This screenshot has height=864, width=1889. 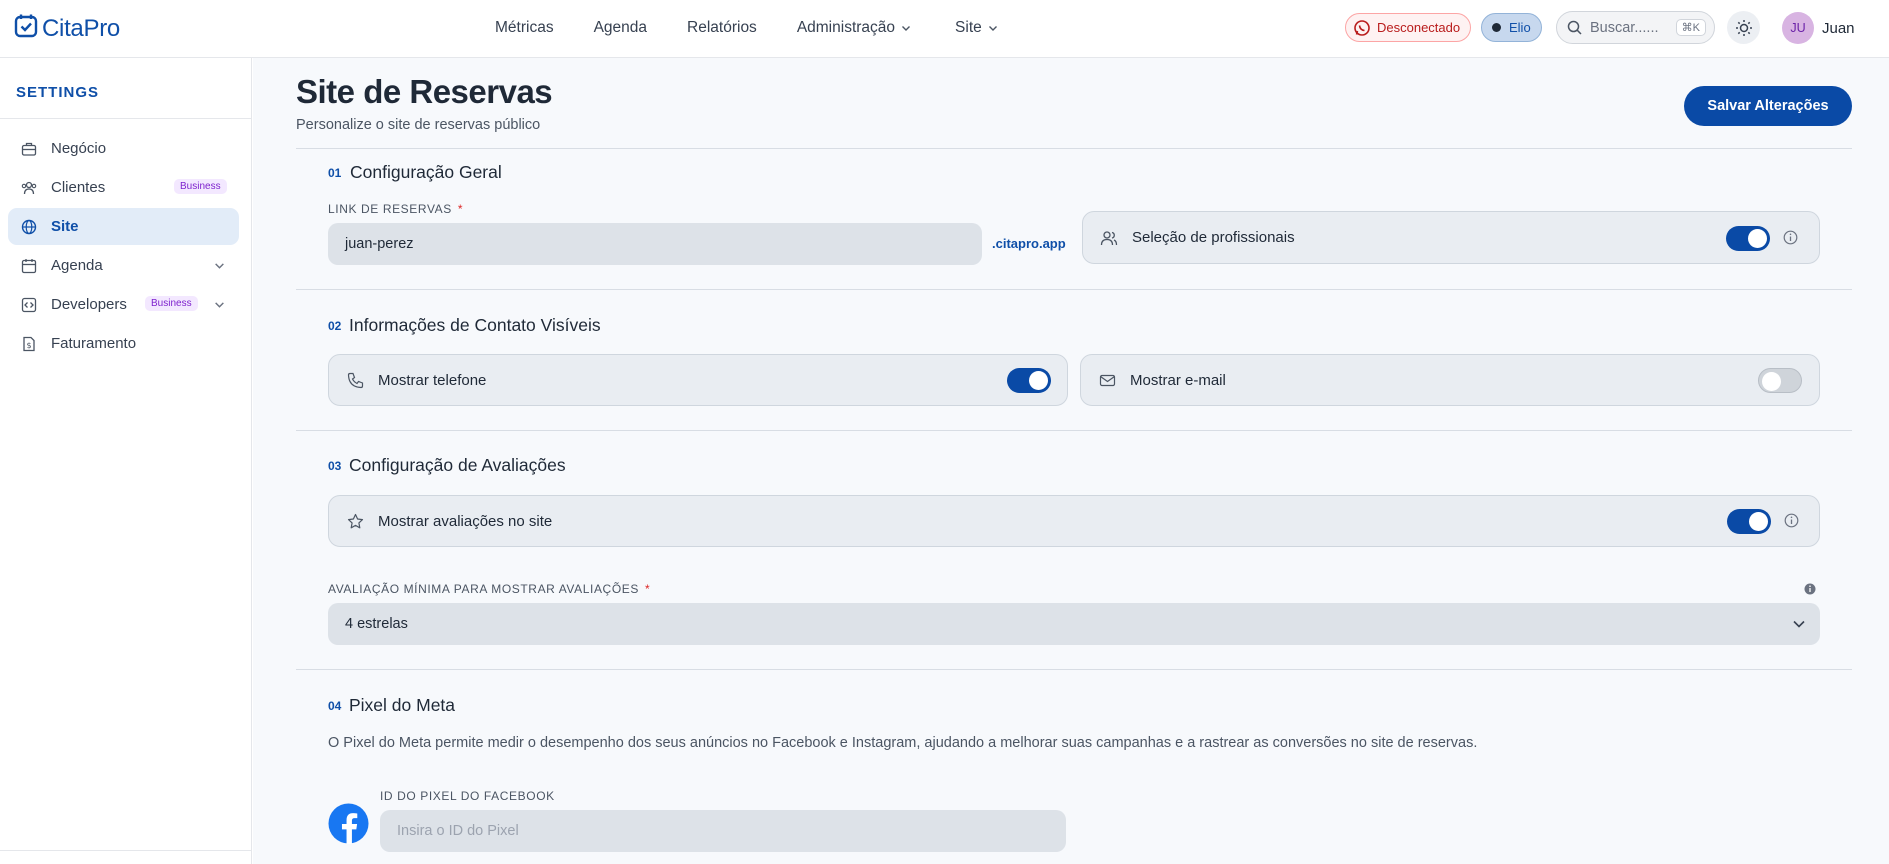 I want to click on search-box: Buscar...... ⌘K, so click(x=1635, y=27).